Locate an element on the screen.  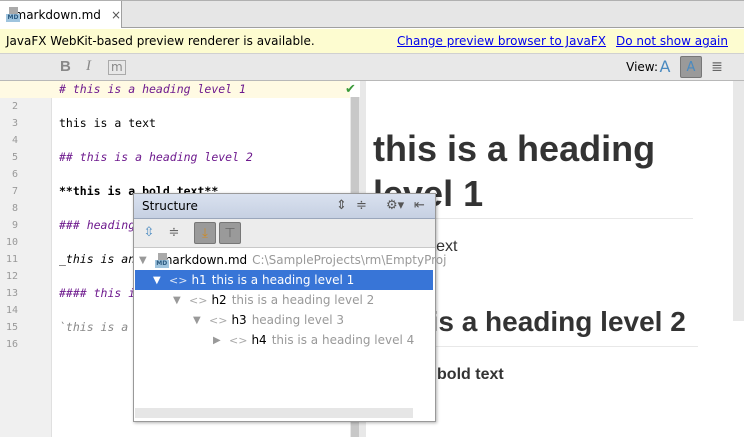
collapse-icon: ≑ is located at coordinates (174, 233).